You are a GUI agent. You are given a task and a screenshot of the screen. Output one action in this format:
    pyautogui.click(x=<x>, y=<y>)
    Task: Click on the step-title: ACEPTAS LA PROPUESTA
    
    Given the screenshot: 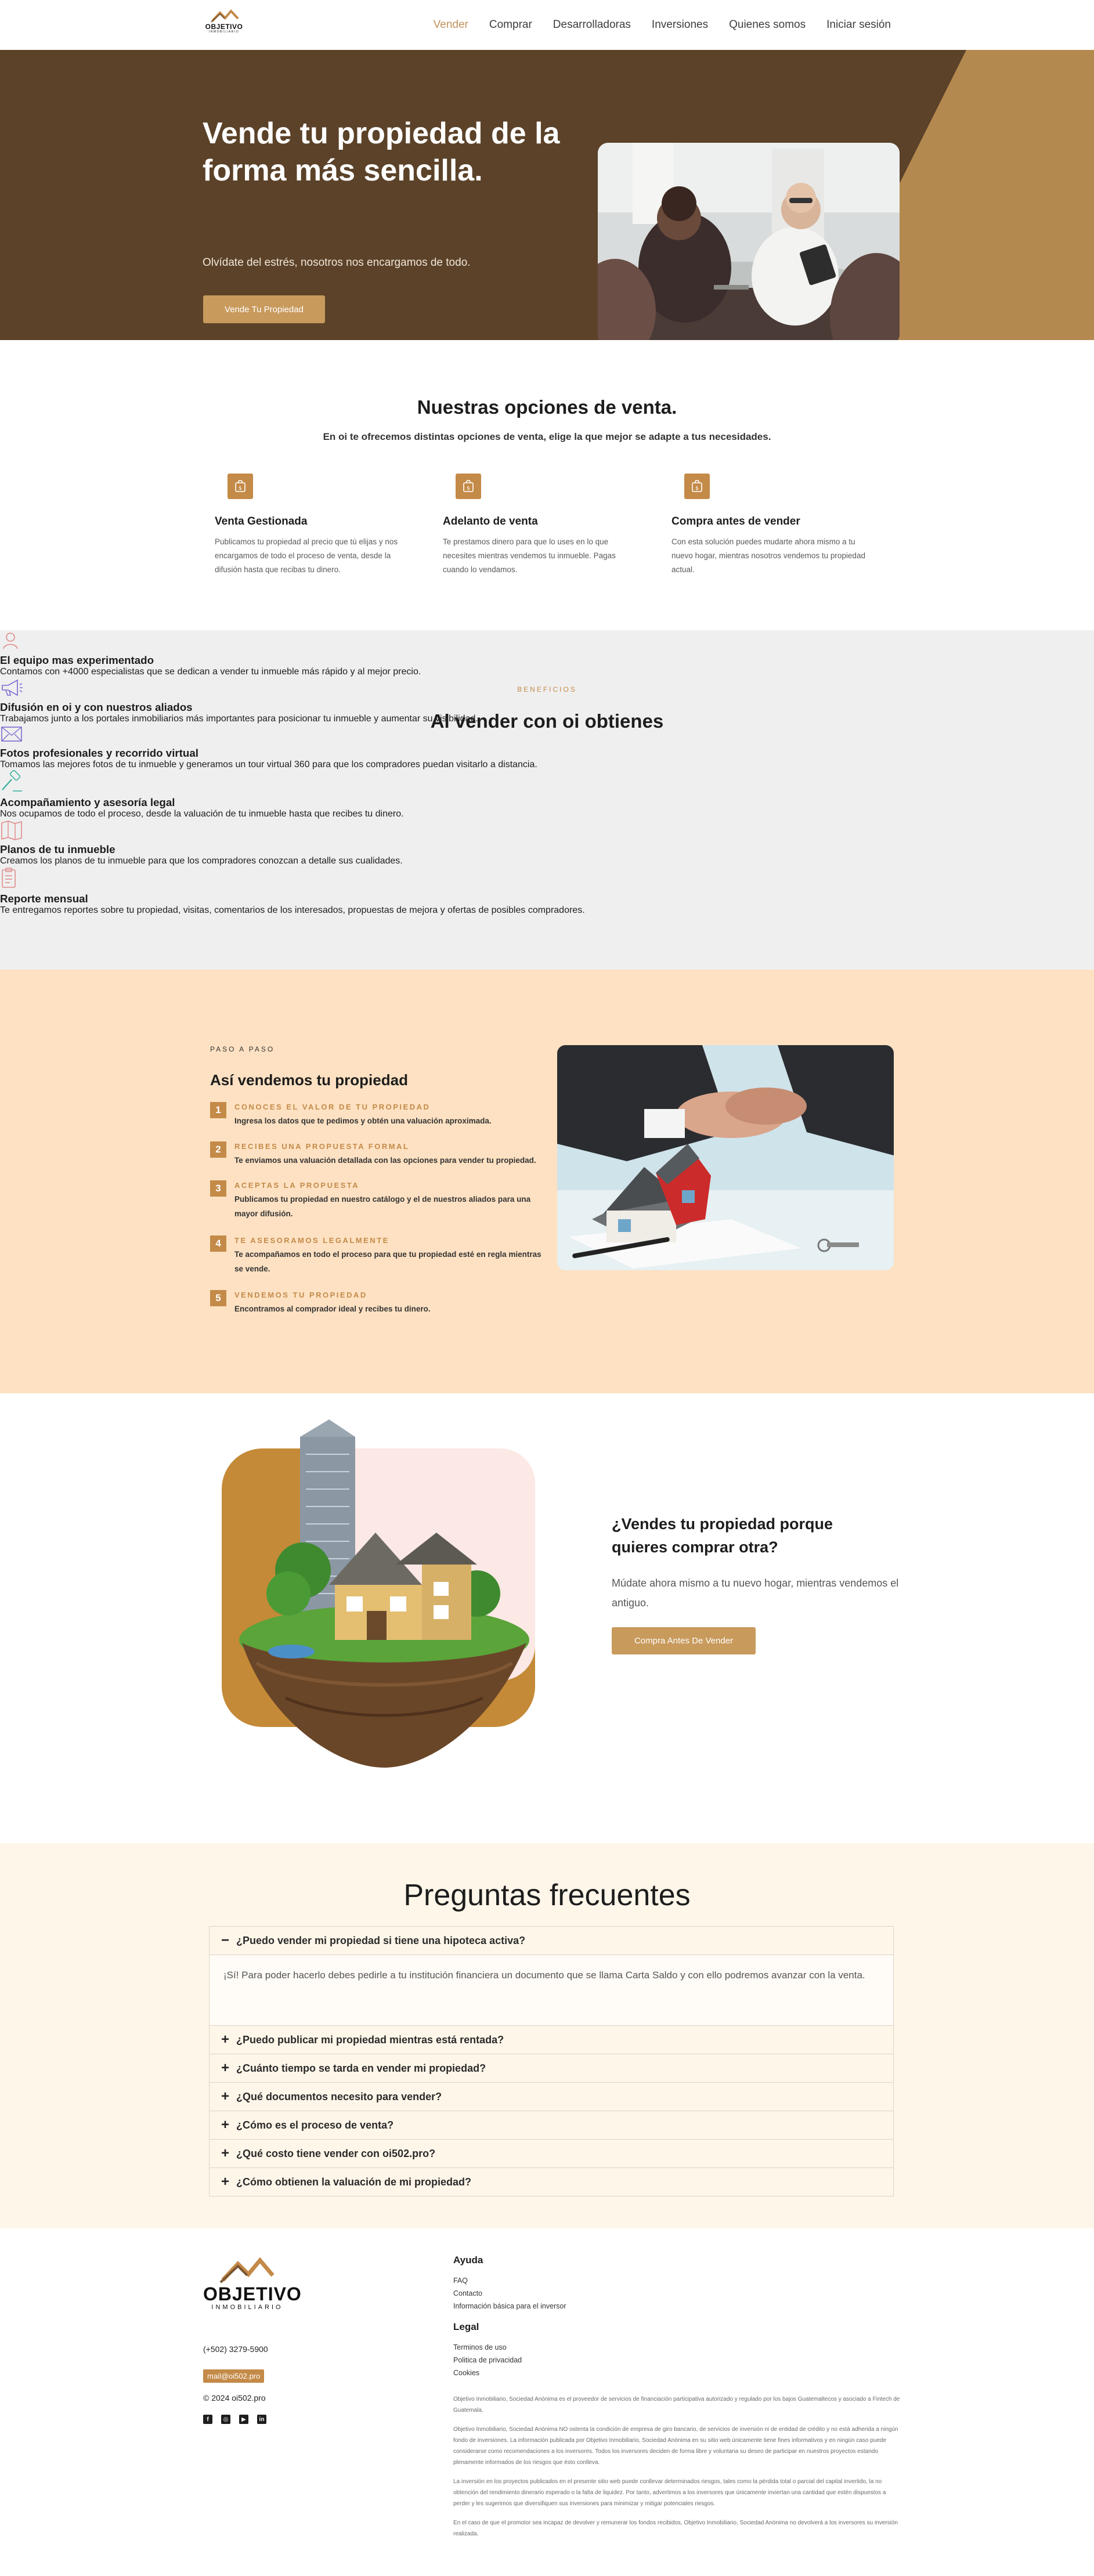 What is the action you would take?
    pyautogui.click(x=297, y=1185)
    